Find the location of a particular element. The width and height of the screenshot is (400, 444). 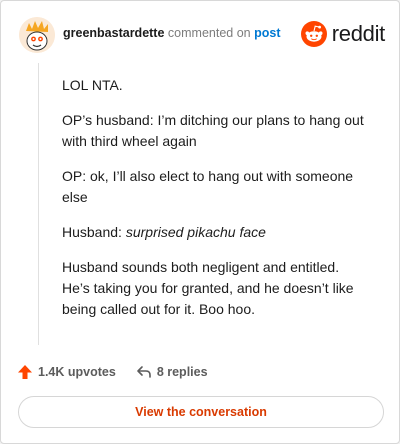

comment-actions: 1.4K upvotes 8 replies is located at coordinates (122, 372).